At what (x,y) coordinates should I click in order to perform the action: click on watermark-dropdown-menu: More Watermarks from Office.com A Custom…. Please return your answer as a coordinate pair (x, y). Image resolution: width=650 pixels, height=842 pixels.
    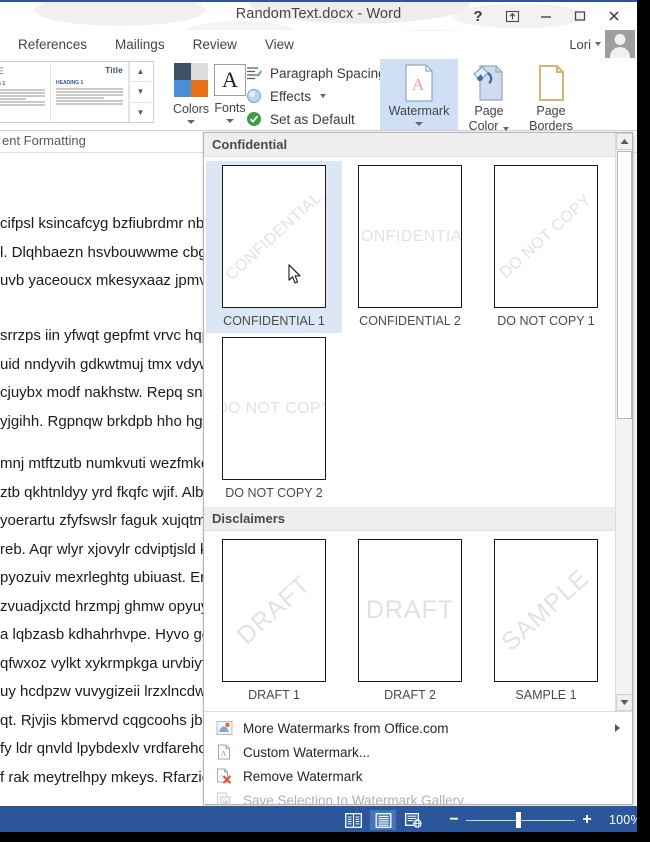
    Looking at the image, I should click on (418, 758).